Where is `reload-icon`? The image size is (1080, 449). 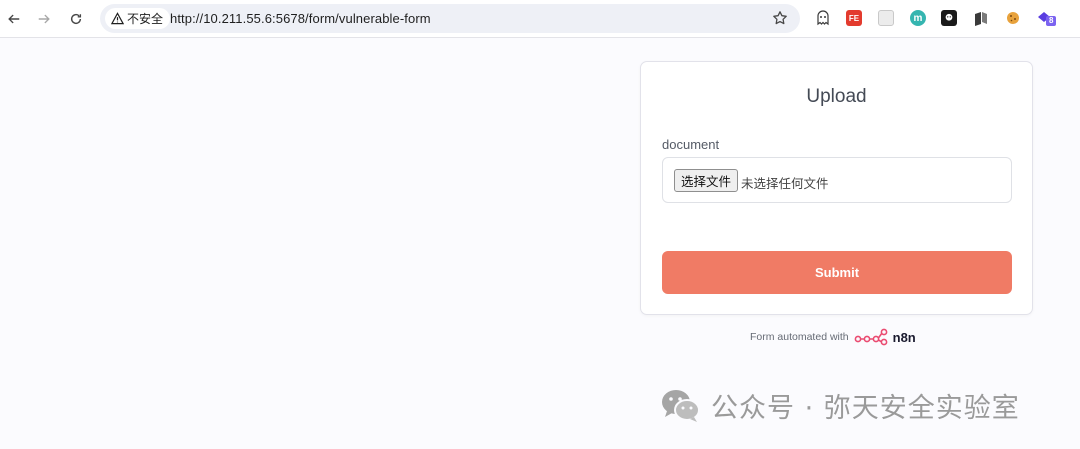 reload-icon is located at coordinates (76, 19).